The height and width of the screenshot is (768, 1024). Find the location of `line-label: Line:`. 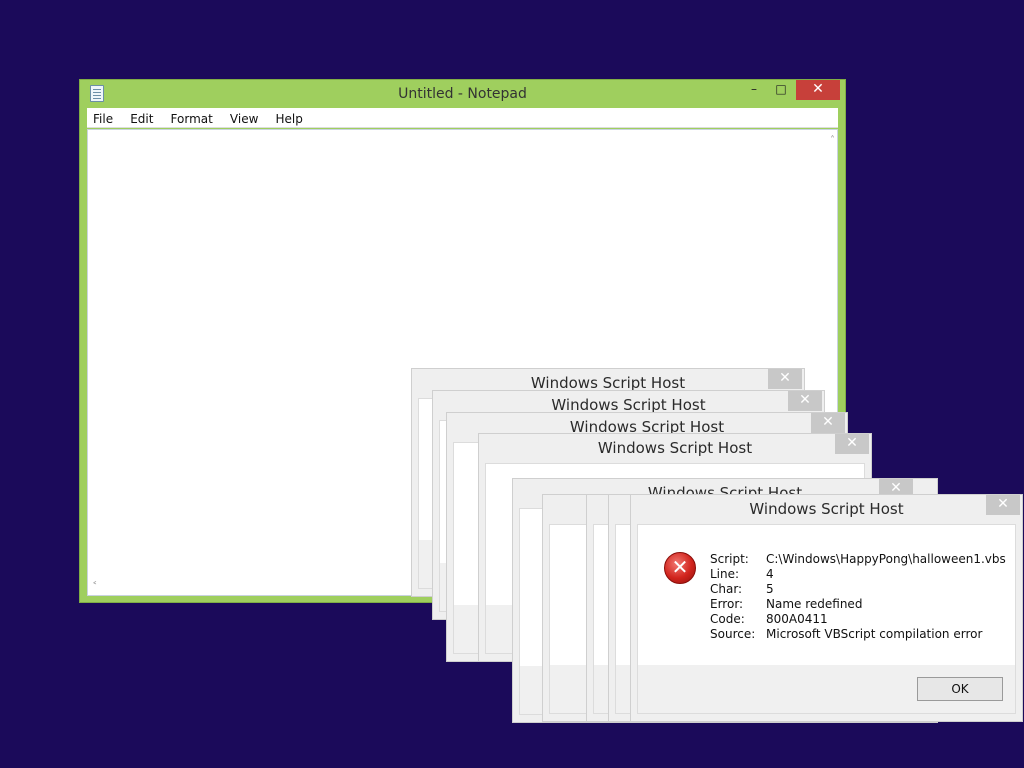

line-label: Line: is located at coordinates (725, 574).